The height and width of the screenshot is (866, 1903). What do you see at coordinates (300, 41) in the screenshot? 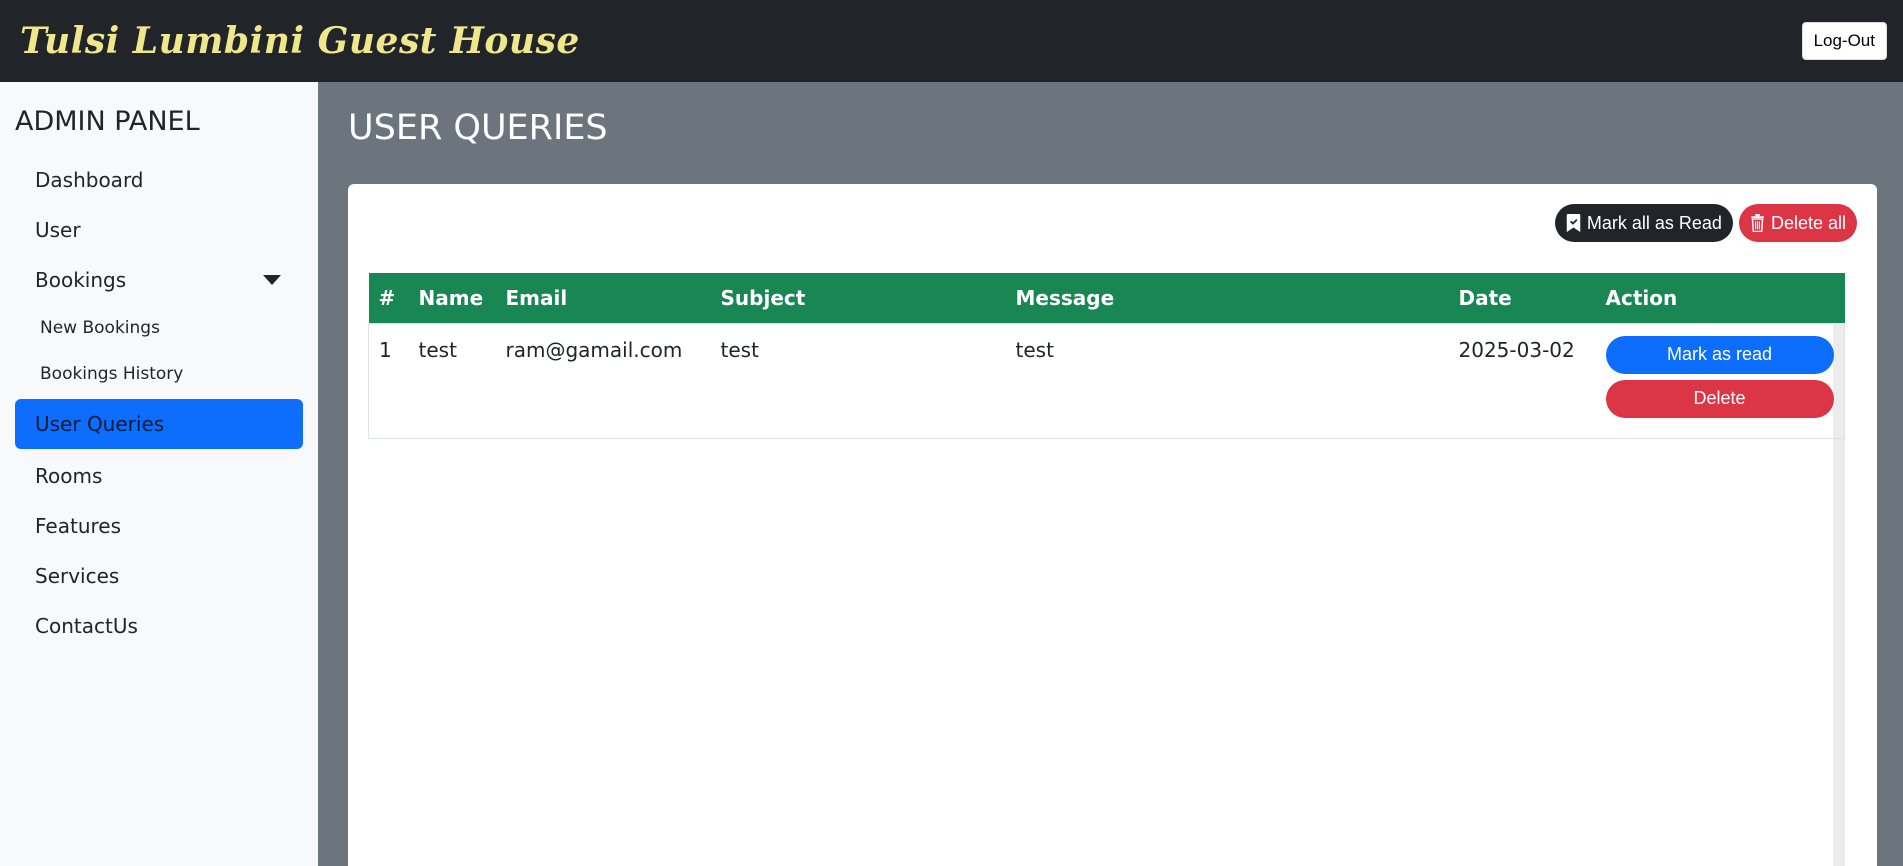
I see `brand-title: Tulsi Lumbini Guest House` at bounding box center [300, 41].